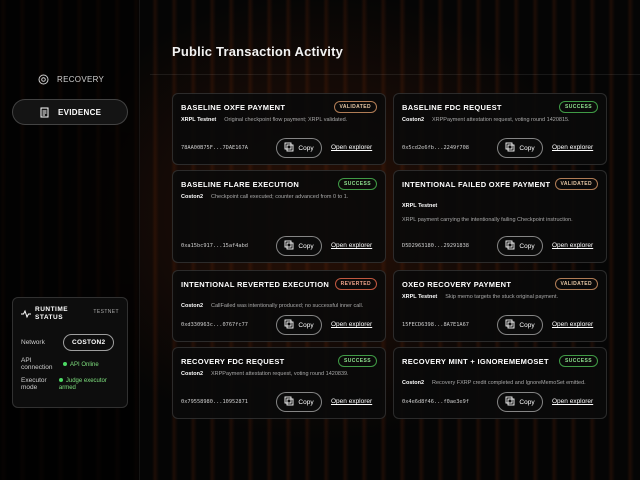 This screenshot has width=640, height=480. I want to click on tx-hash: D5D2963180...29291838, so click(435, 246).